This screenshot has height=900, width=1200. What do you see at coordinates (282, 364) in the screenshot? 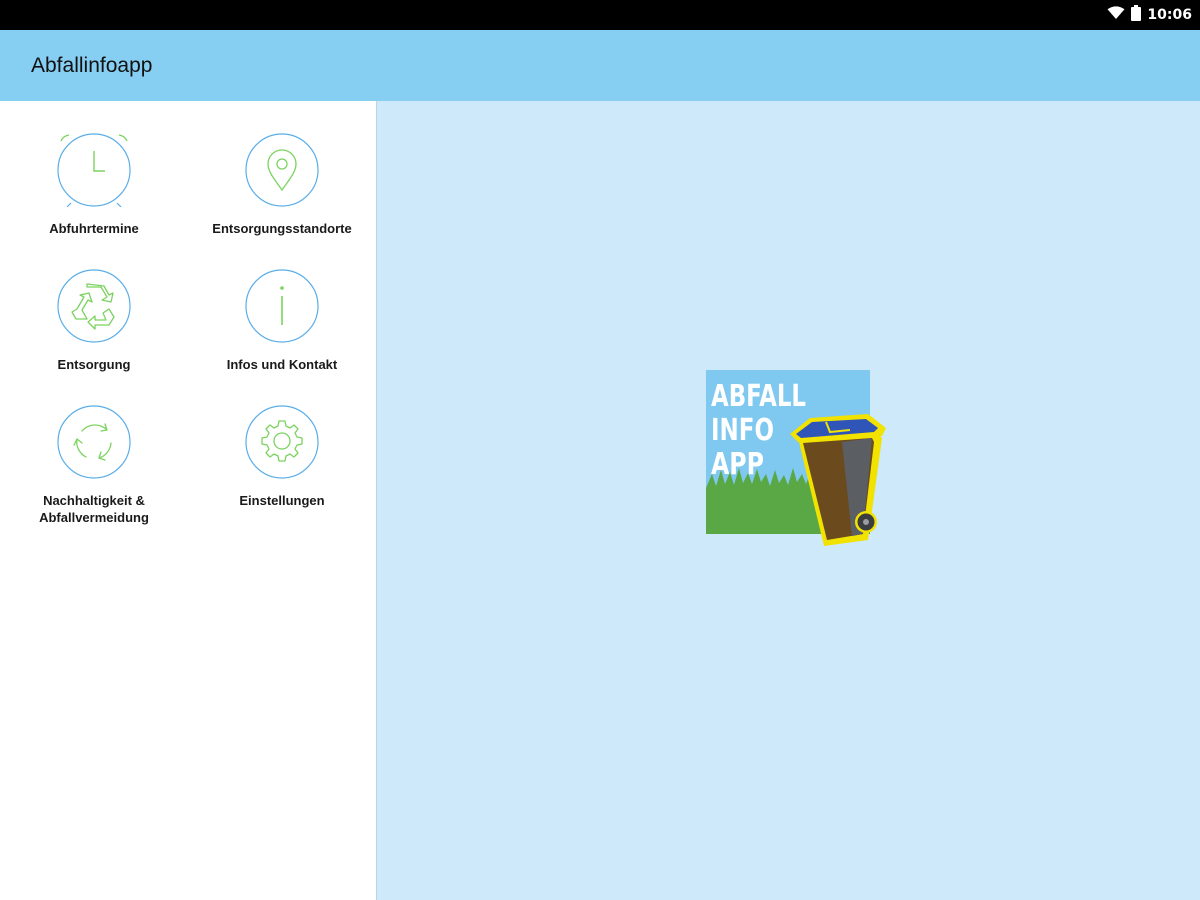
I see `menu-label: Infos und Kontakt` at bounding box center [282, 364].